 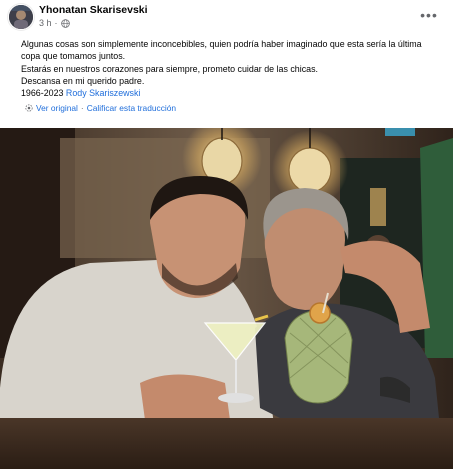 I want to click on rate-translation-link: Calificar esta traducción, so click(x=131, y=108).